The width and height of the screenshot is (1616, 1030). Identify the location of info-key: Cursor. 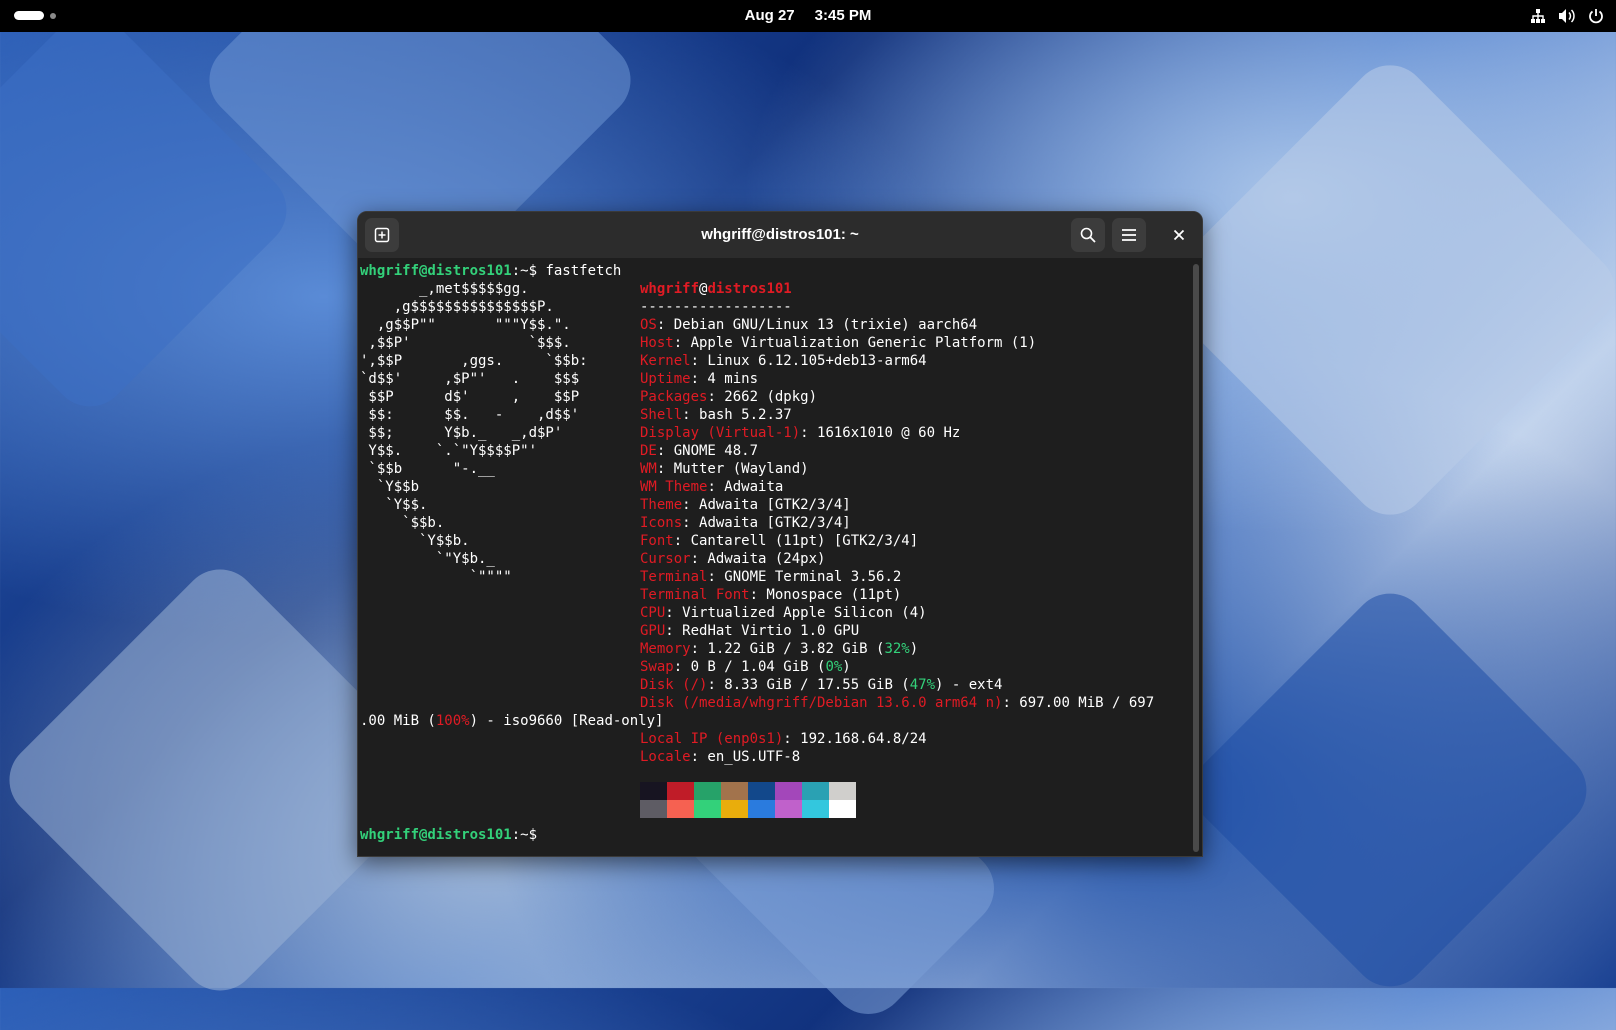
(665, 559).